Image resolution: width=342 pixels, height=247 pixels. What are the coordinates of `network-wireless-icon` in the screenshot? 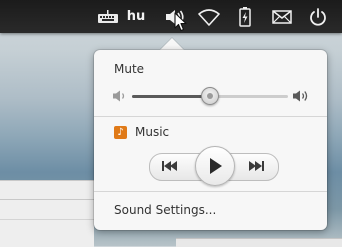 It's located at (209, 16).